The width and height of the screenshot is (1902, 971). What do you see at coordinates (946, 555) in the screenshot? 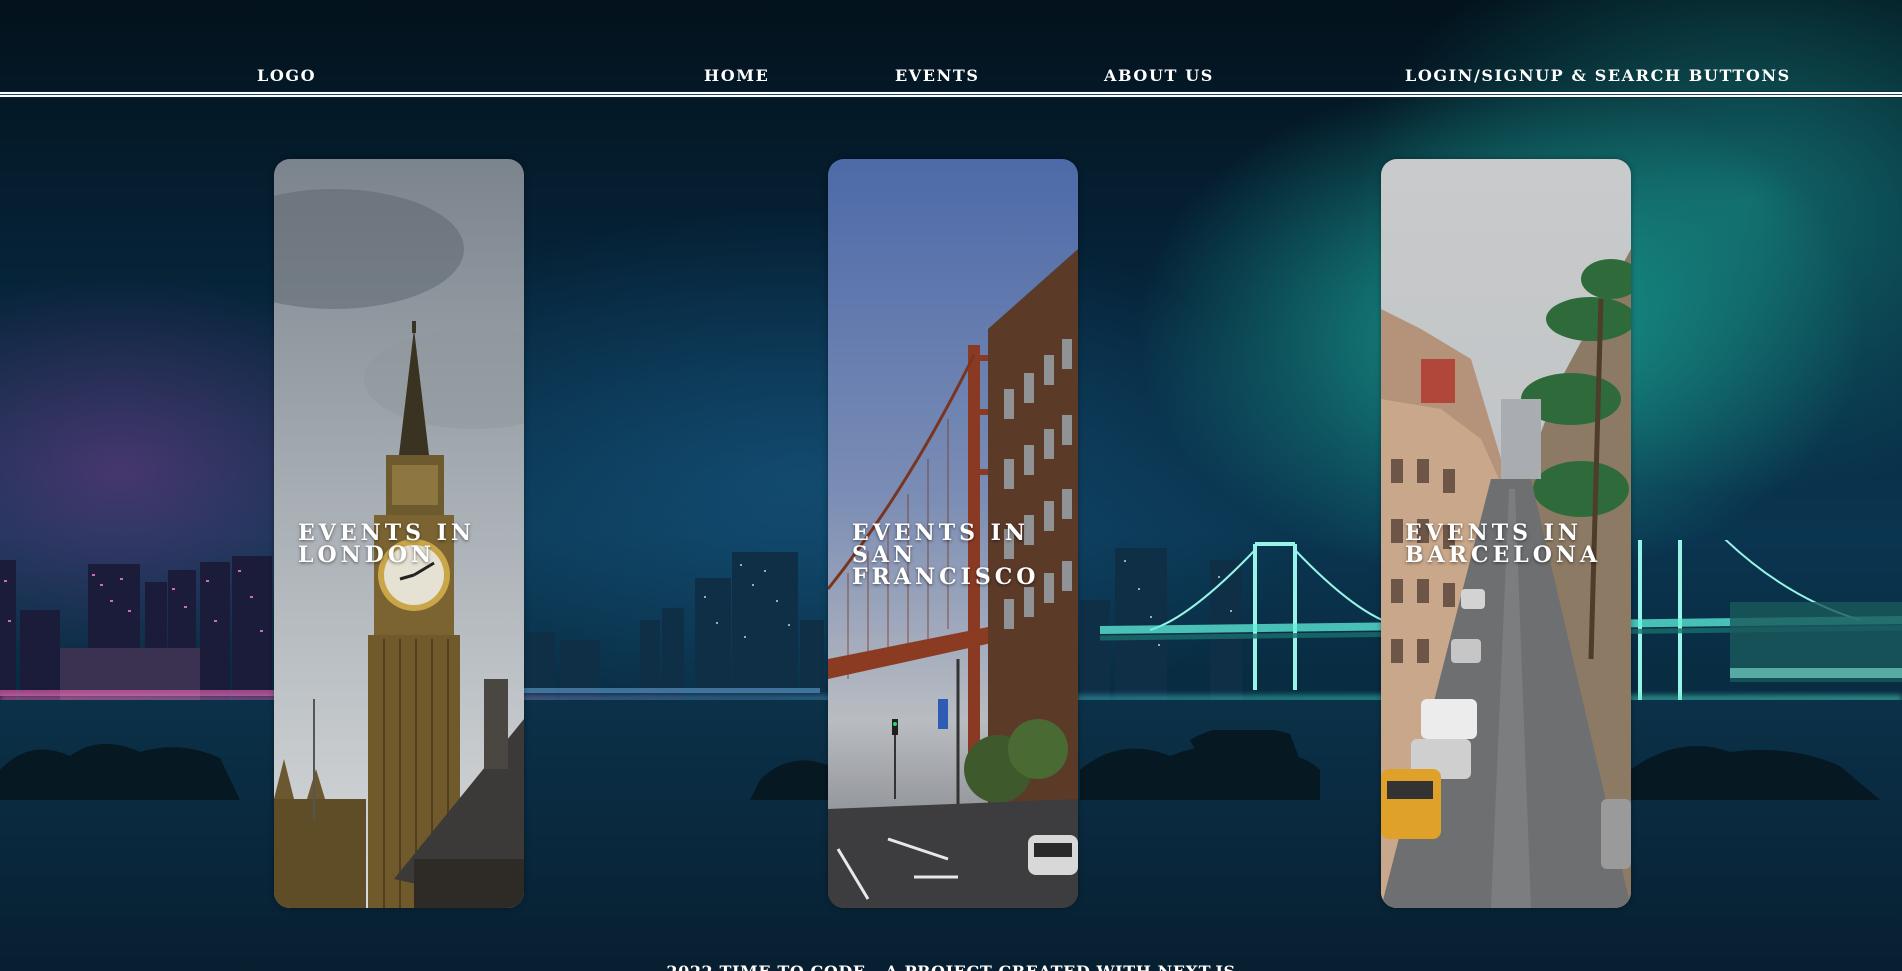
I see `card-title-san-francisco: EVENTS IN SAN FRANCISCO` at bounding box center [946, 555].